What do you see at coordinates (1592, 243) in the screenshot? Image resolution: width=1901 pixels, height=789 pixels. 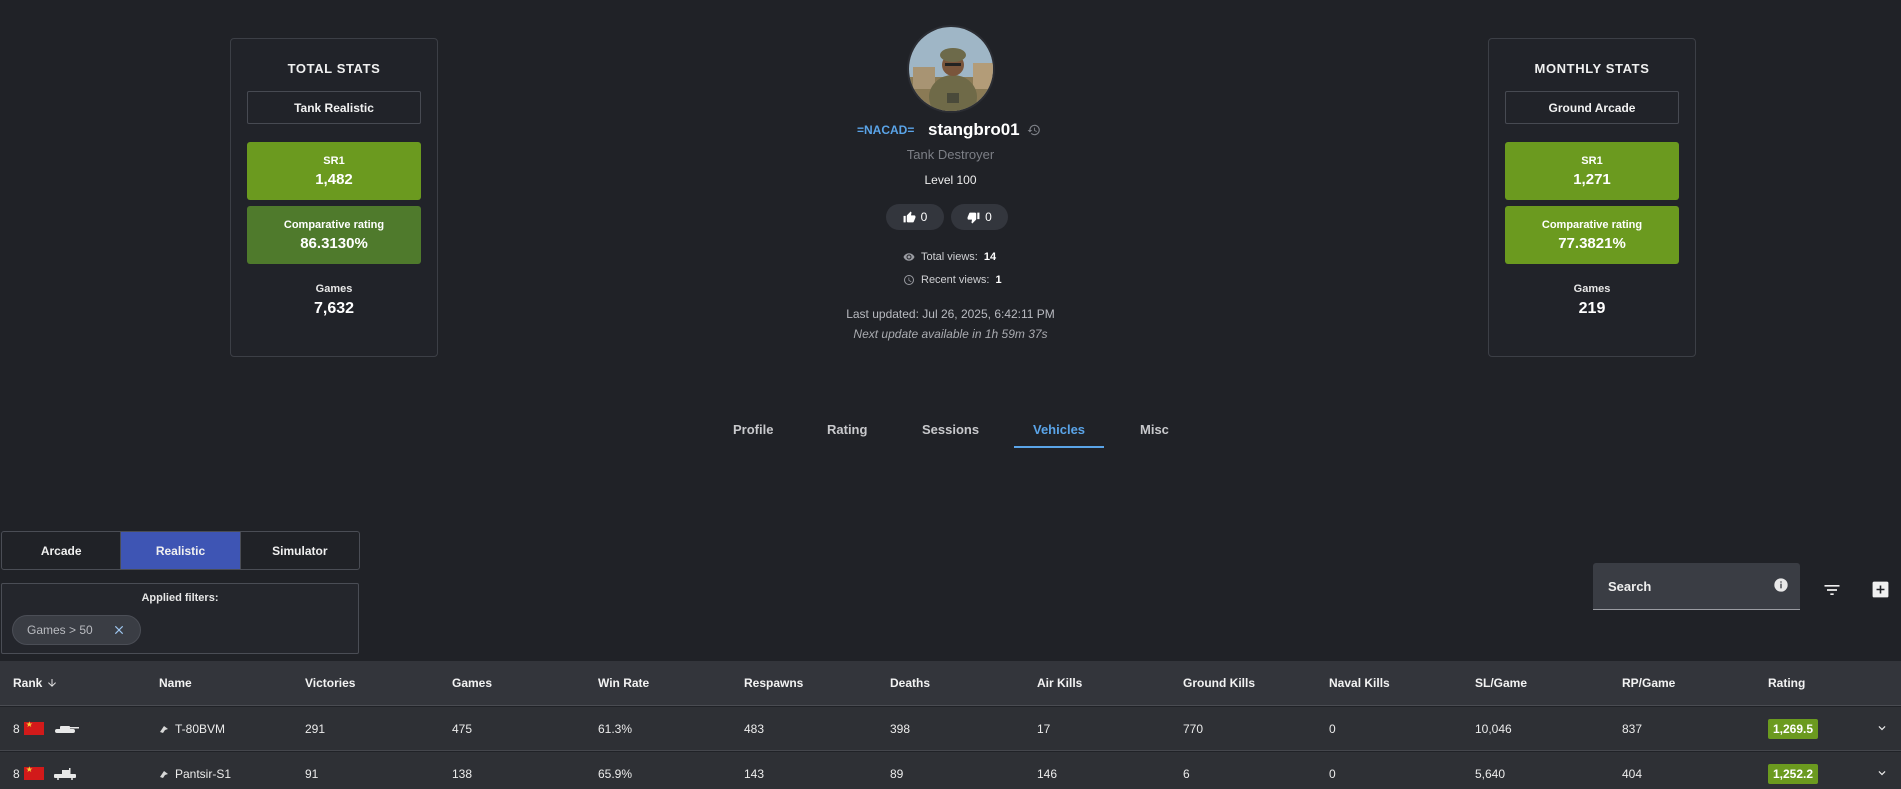 I see `comparative-rating-value: 77.3821%` at bounding box center [1592, 243].